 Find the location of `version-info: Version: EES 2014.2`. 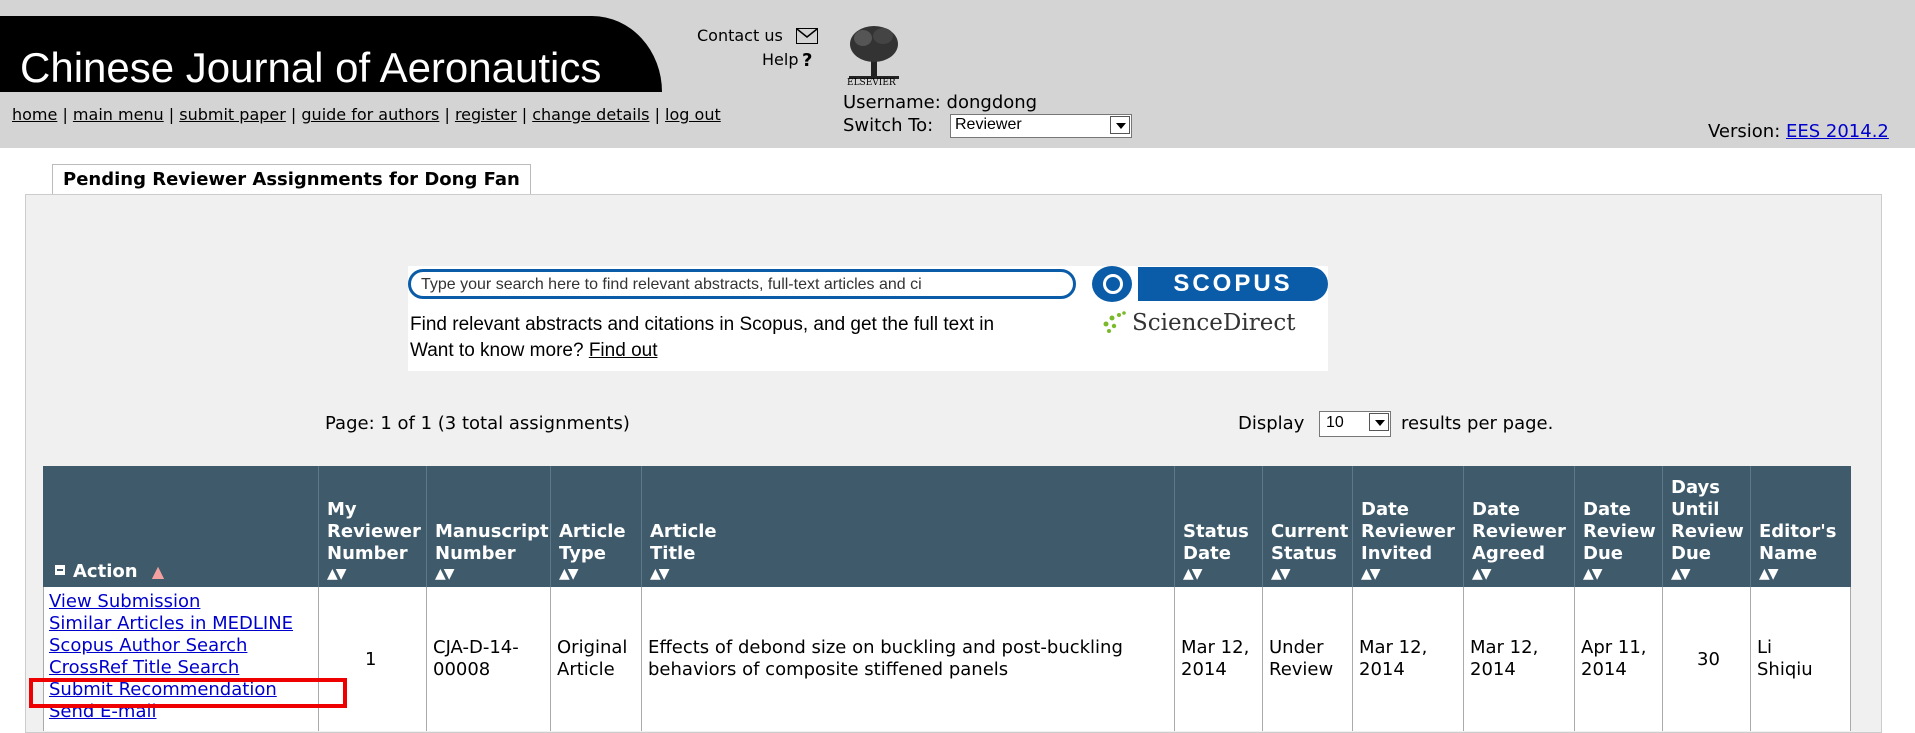

version-info: Version: EES 2014.2 is located at coordinates (1798, 131).